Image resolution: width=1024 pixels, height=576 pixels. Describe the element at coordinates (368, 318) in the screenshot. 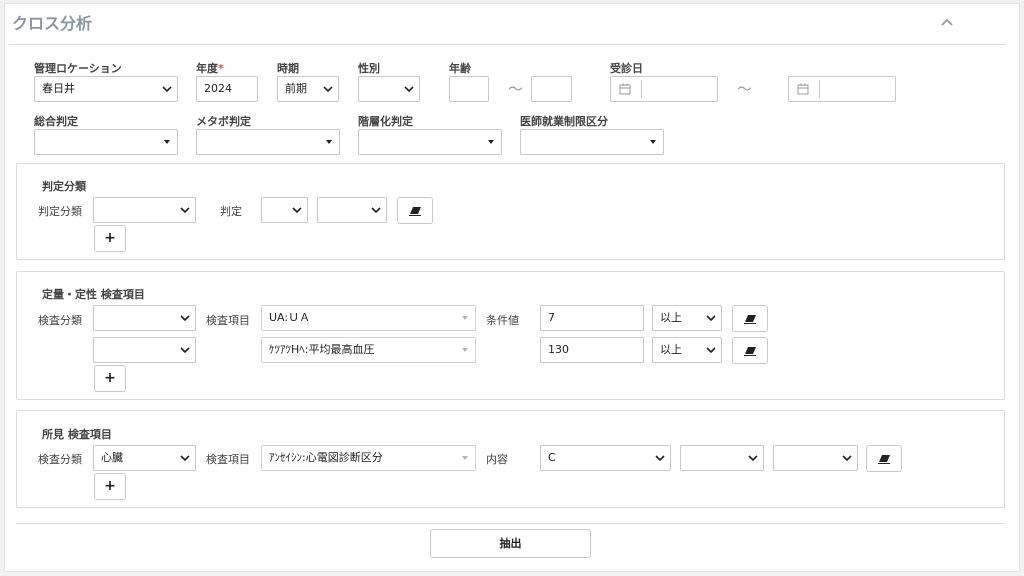

I see `quant-item-select-1: UA:ＵＡ` at that location.